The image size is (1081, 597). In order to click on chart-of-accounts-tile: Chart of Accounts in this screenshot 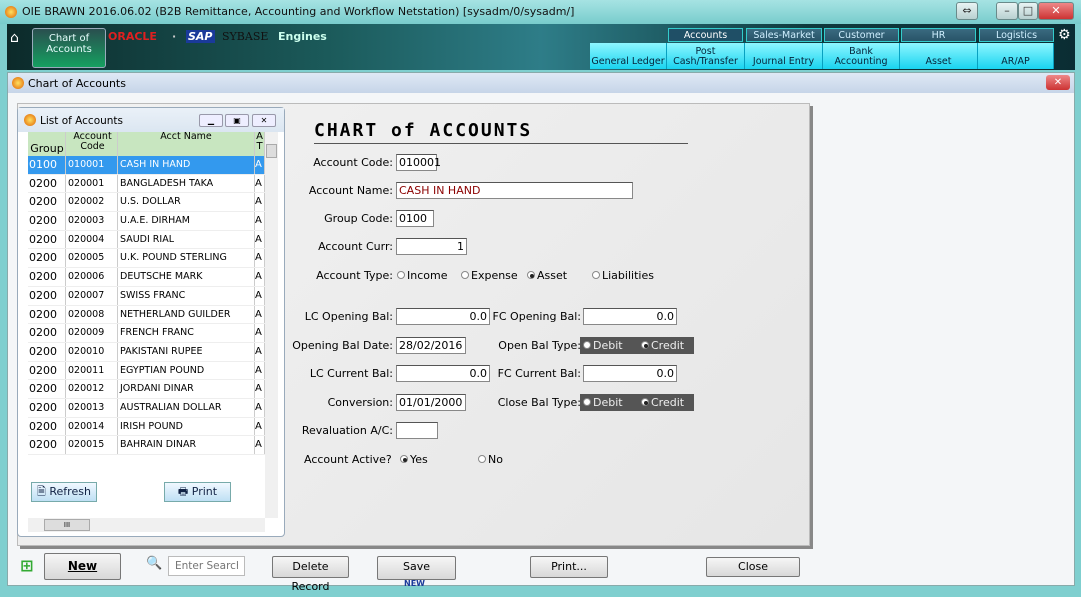, I will do `click(69, 48)`.